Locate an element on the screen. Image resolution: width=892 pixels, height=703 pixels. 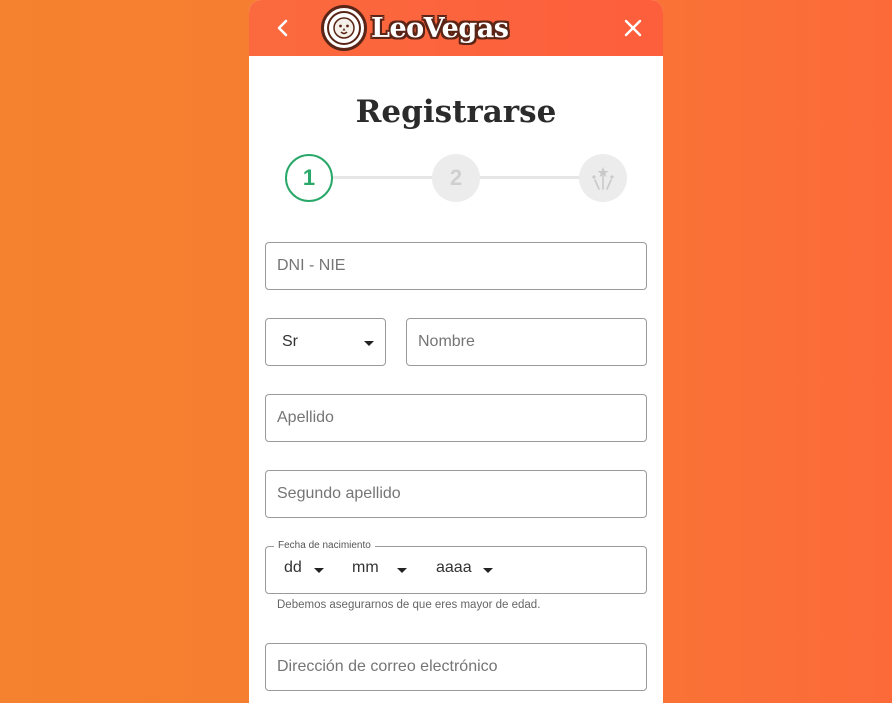
email-field-wrapper is located at coordinates (456, 667).